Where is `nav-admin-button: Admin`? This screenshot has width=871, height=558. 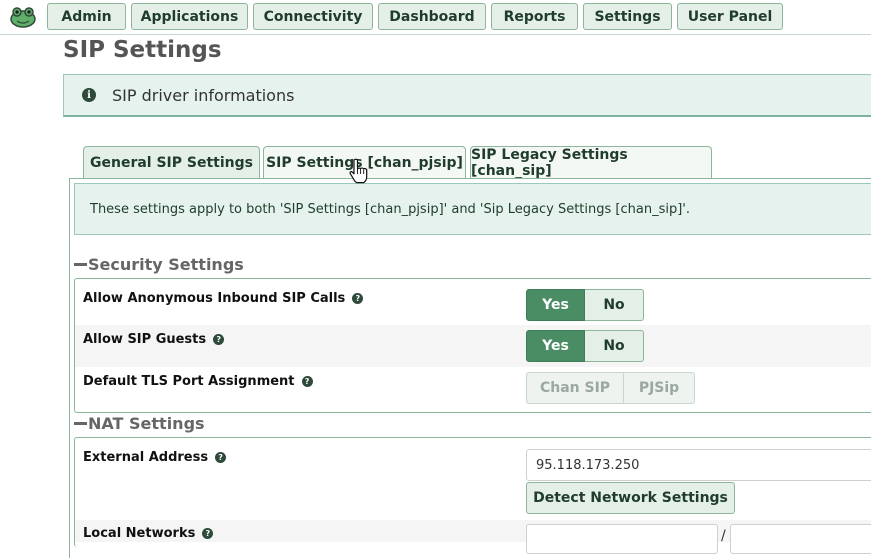 nav-admin-button: Admin is located at coordinates (86, 16).